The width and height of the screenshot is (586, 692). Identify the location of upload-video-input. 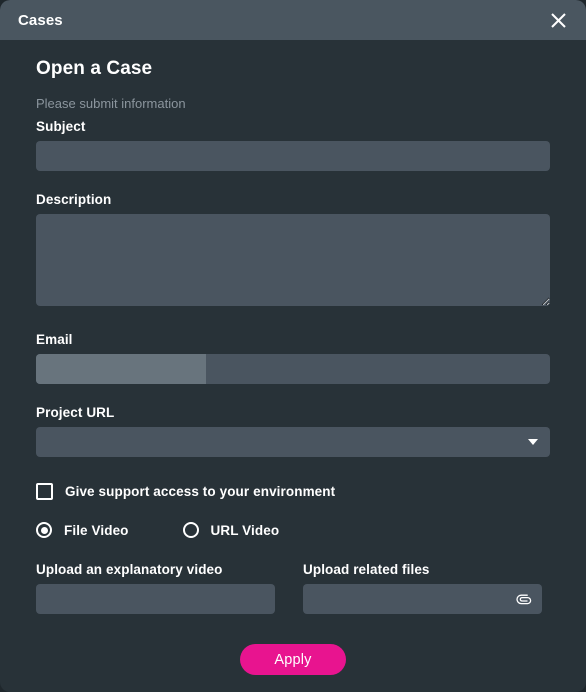
(155, 599).